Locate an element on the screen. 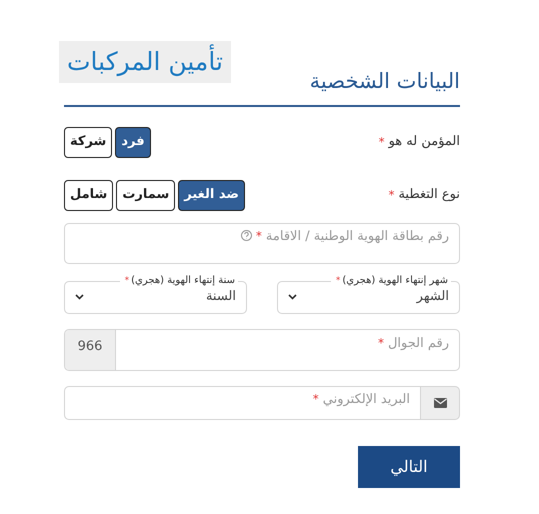  section-title: البيانات الشخصية is located at coordinates (385, 81).